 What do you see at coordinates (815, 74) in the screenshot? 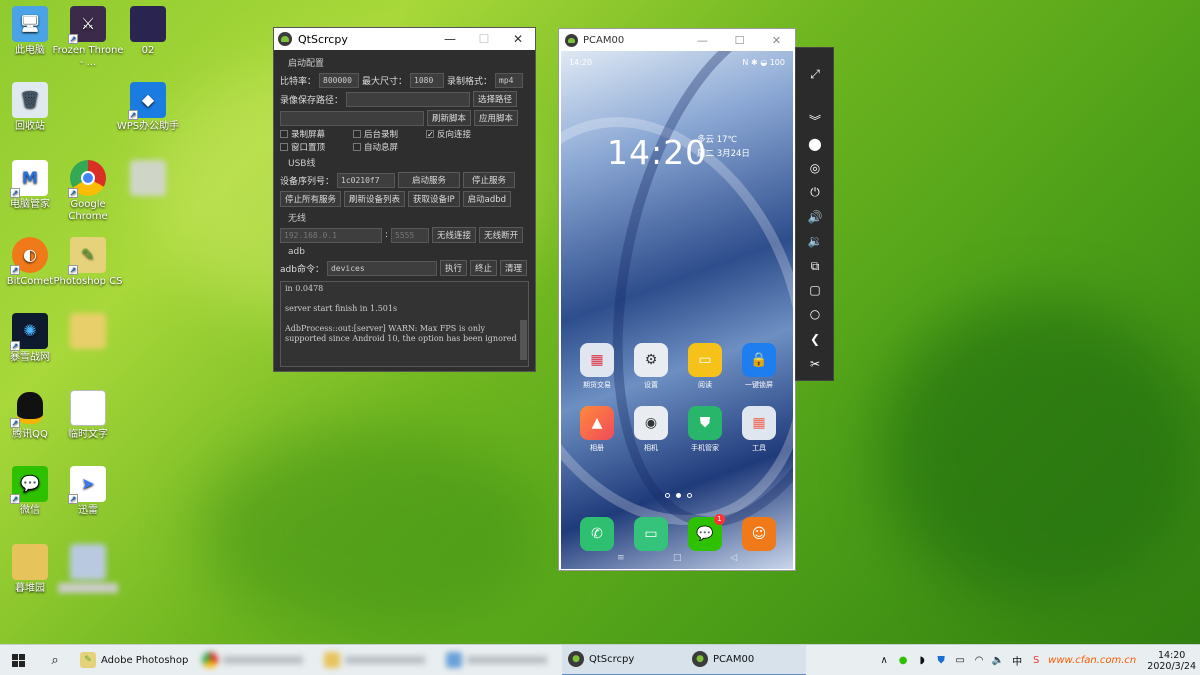
I see `fullscreen-icon: ⤢` at bounding box center [815, 74].